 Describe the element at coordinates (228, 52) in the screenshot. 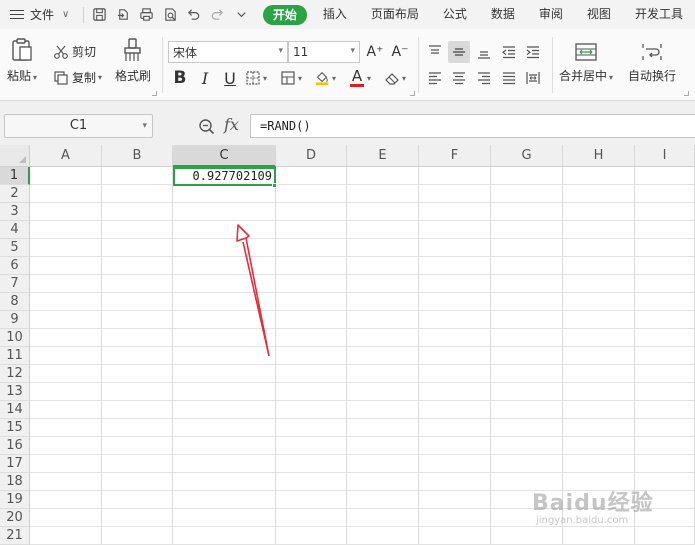

I see `font-name-select: 宋体 ▾` at that location.